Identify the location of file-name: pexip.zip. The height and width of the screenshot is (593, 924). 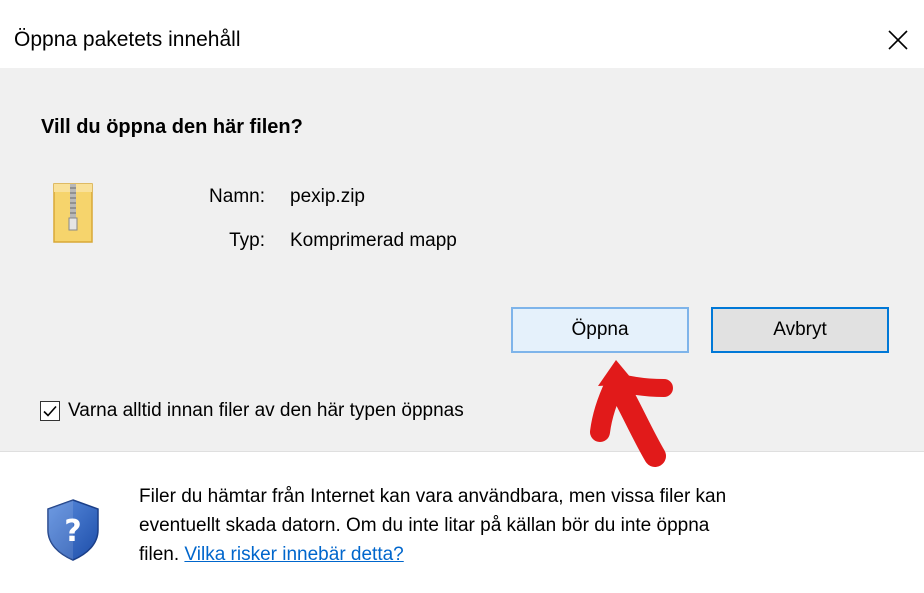
(327, 196).